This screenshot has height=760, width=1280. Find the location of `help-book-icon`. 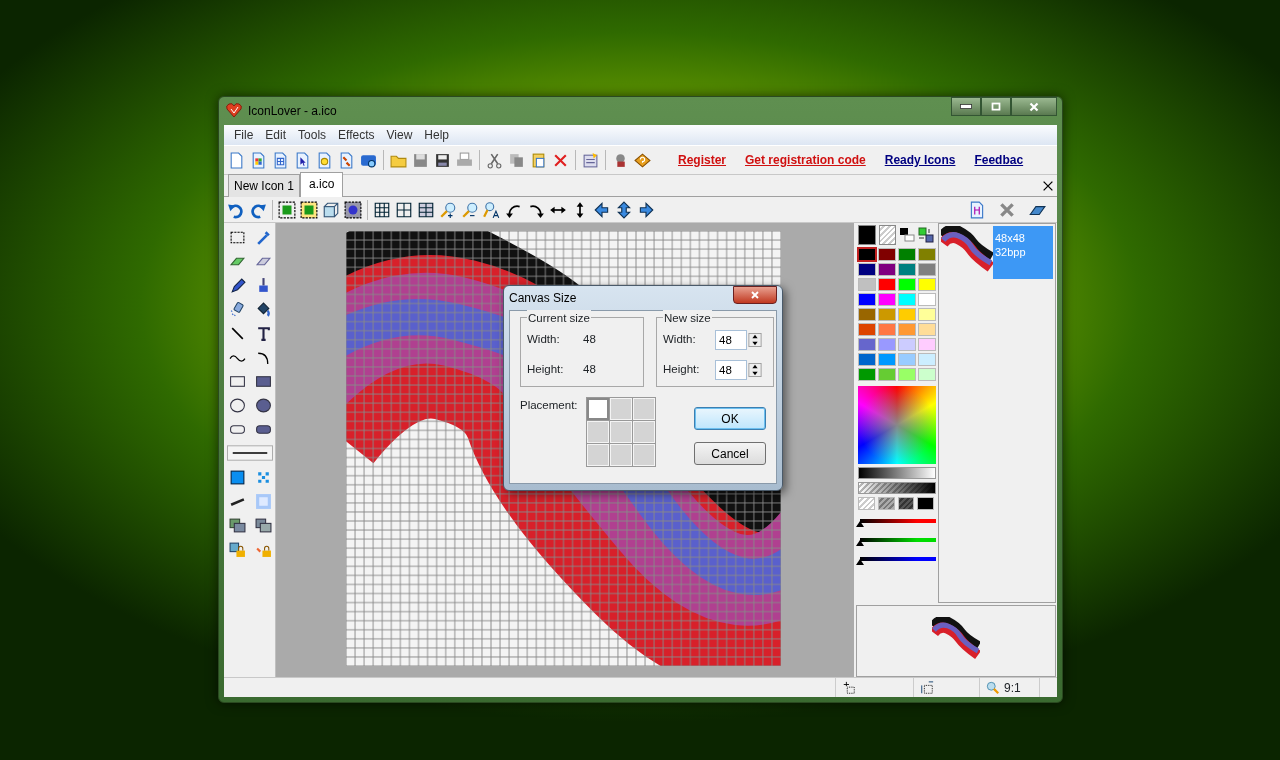

help-book-icon is located at coordinates (642, 160).